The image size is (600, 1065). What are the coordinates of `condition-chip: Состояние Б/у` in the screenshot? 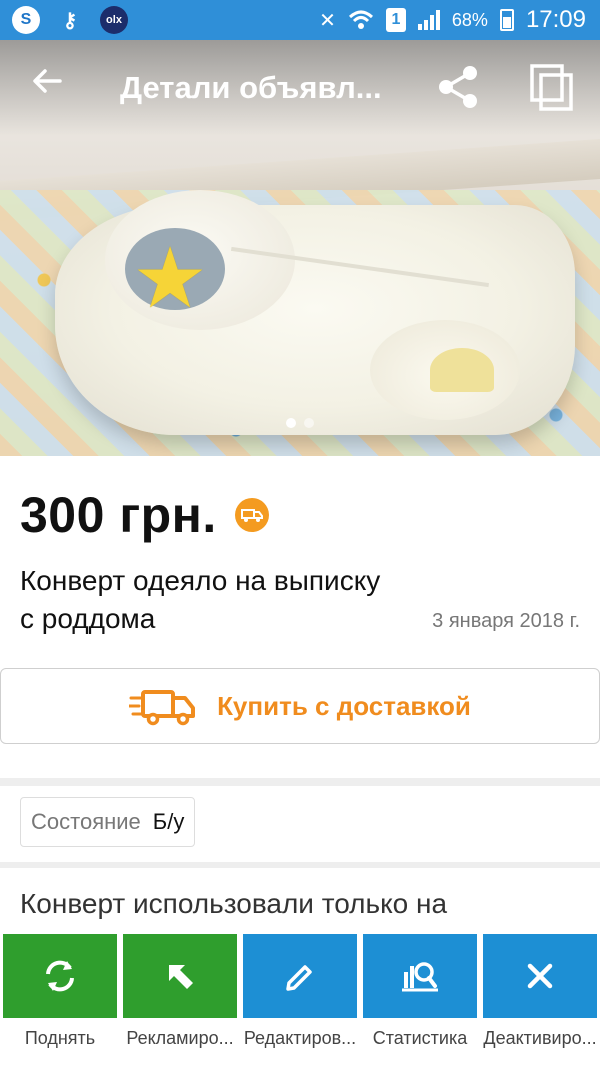 It's located at (108, 822).